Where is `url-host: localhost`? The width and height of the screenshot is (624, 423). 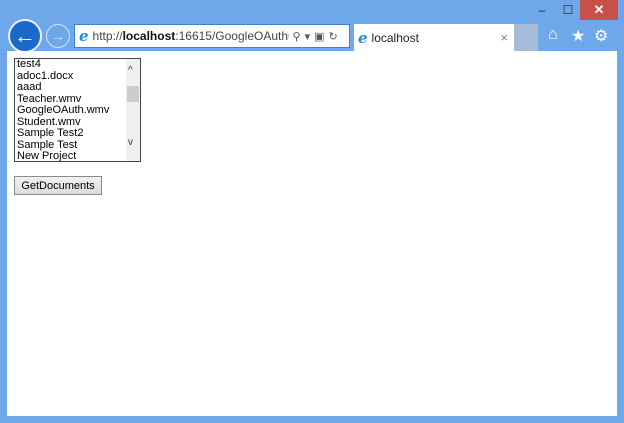 url-host: localhost is located at coordinates (149, 36).